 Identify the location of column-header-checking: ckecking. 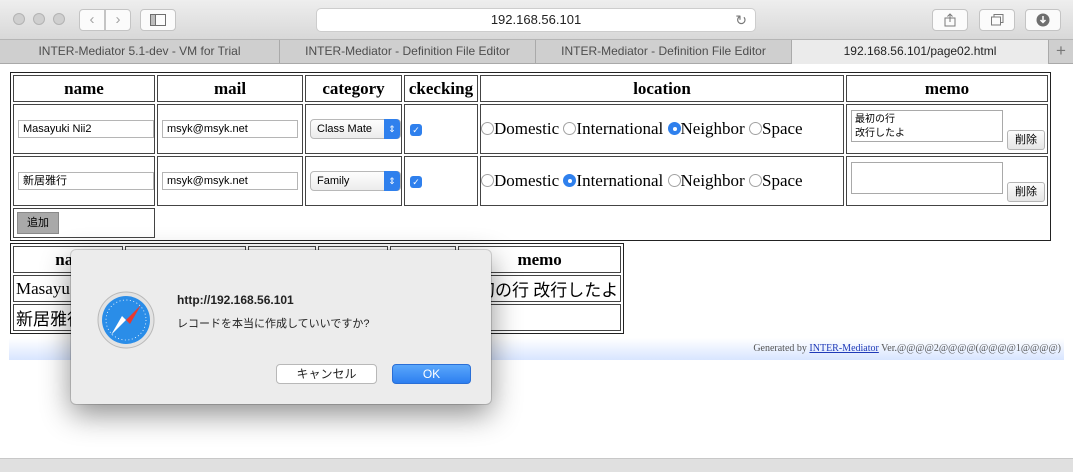
(441, 88).